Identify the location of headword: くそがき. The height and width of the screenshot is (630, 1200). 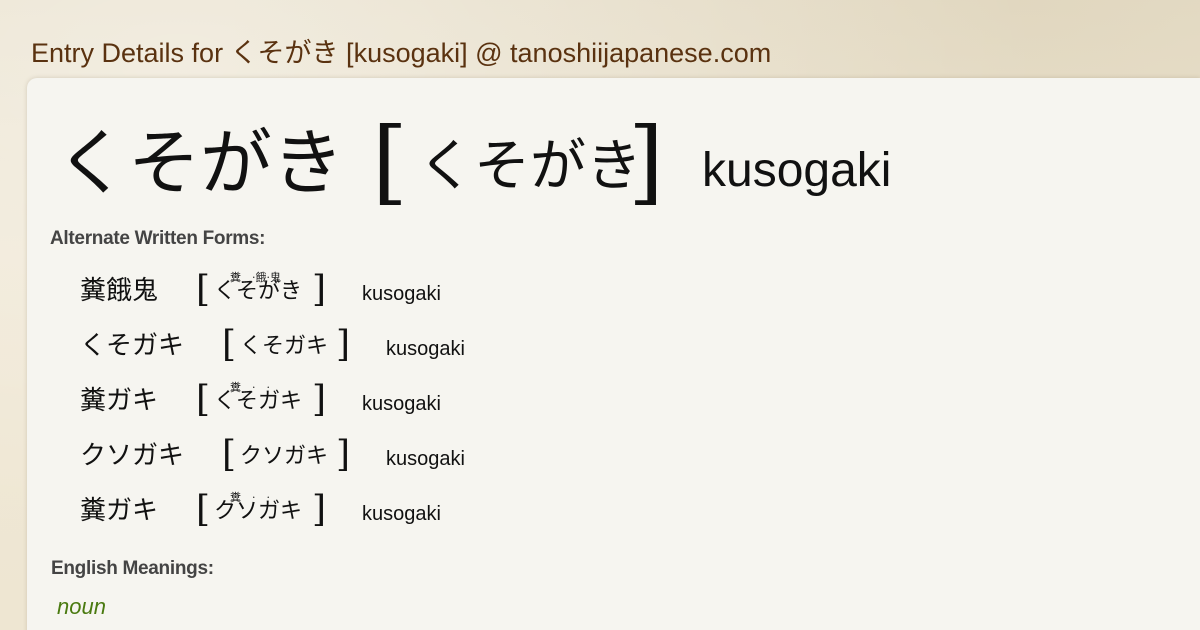
(200, 163).